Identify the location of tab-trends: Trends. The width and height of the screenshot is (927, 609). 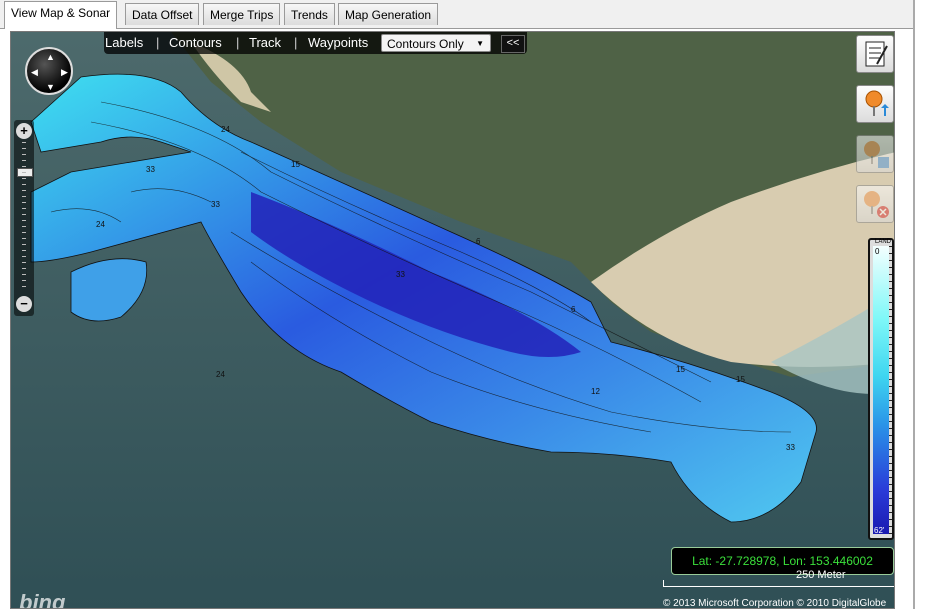
(309, 14).